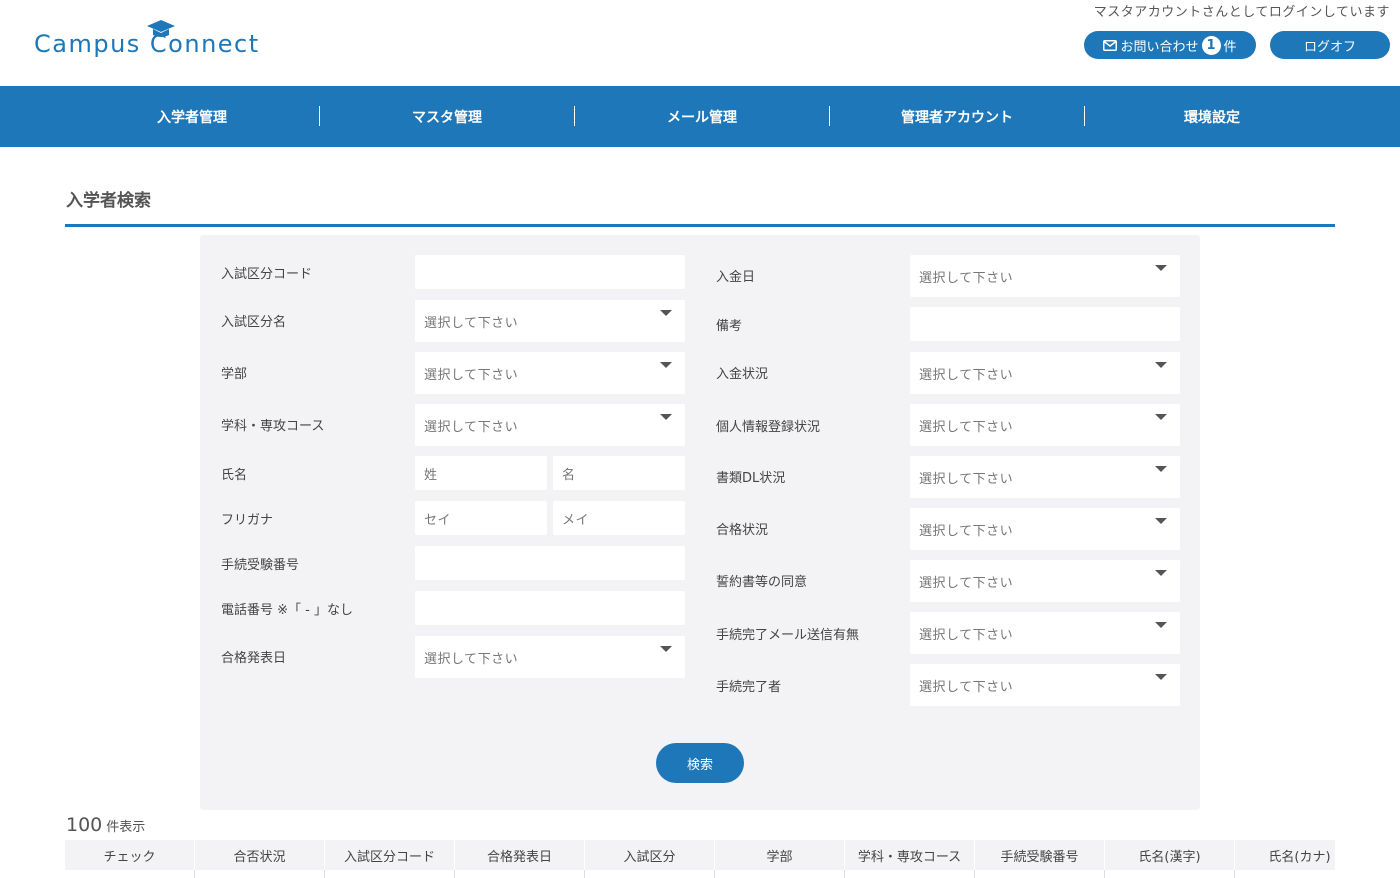 The image size is (1400, 878). Describe the element at coordinates (1045, 685) in the screenshot. I see `completed-by-select: 選択して下さい` at that location.